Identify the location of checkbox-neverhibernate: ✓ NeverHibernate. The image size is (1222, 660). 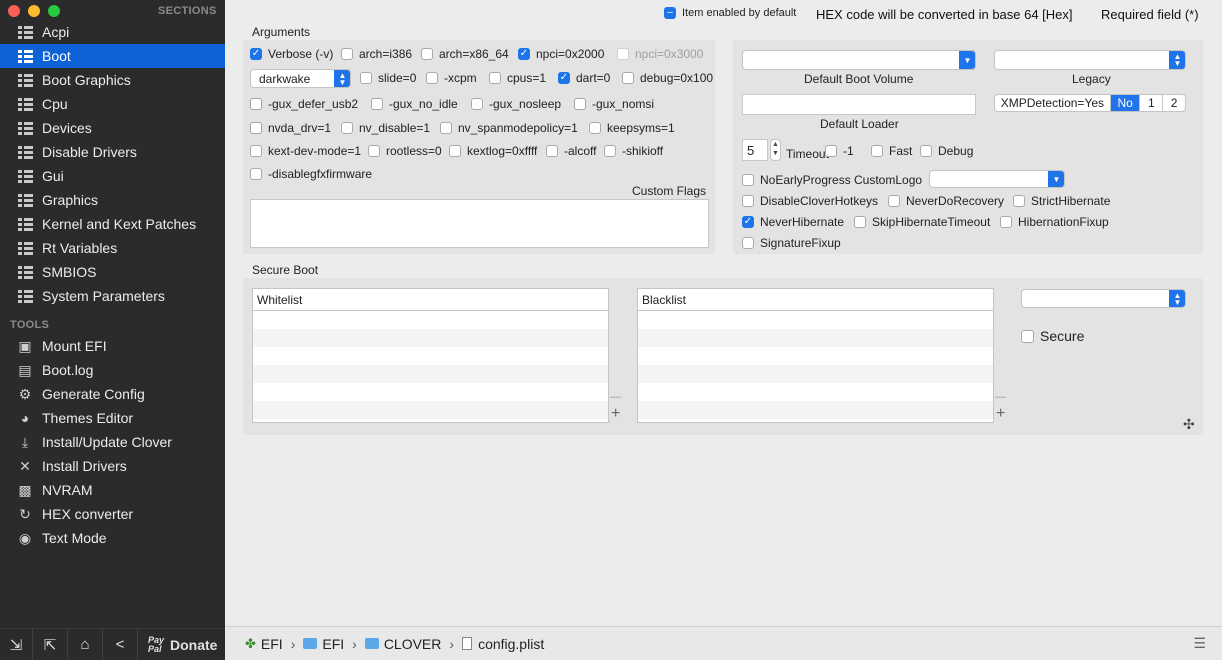
(793, 222).